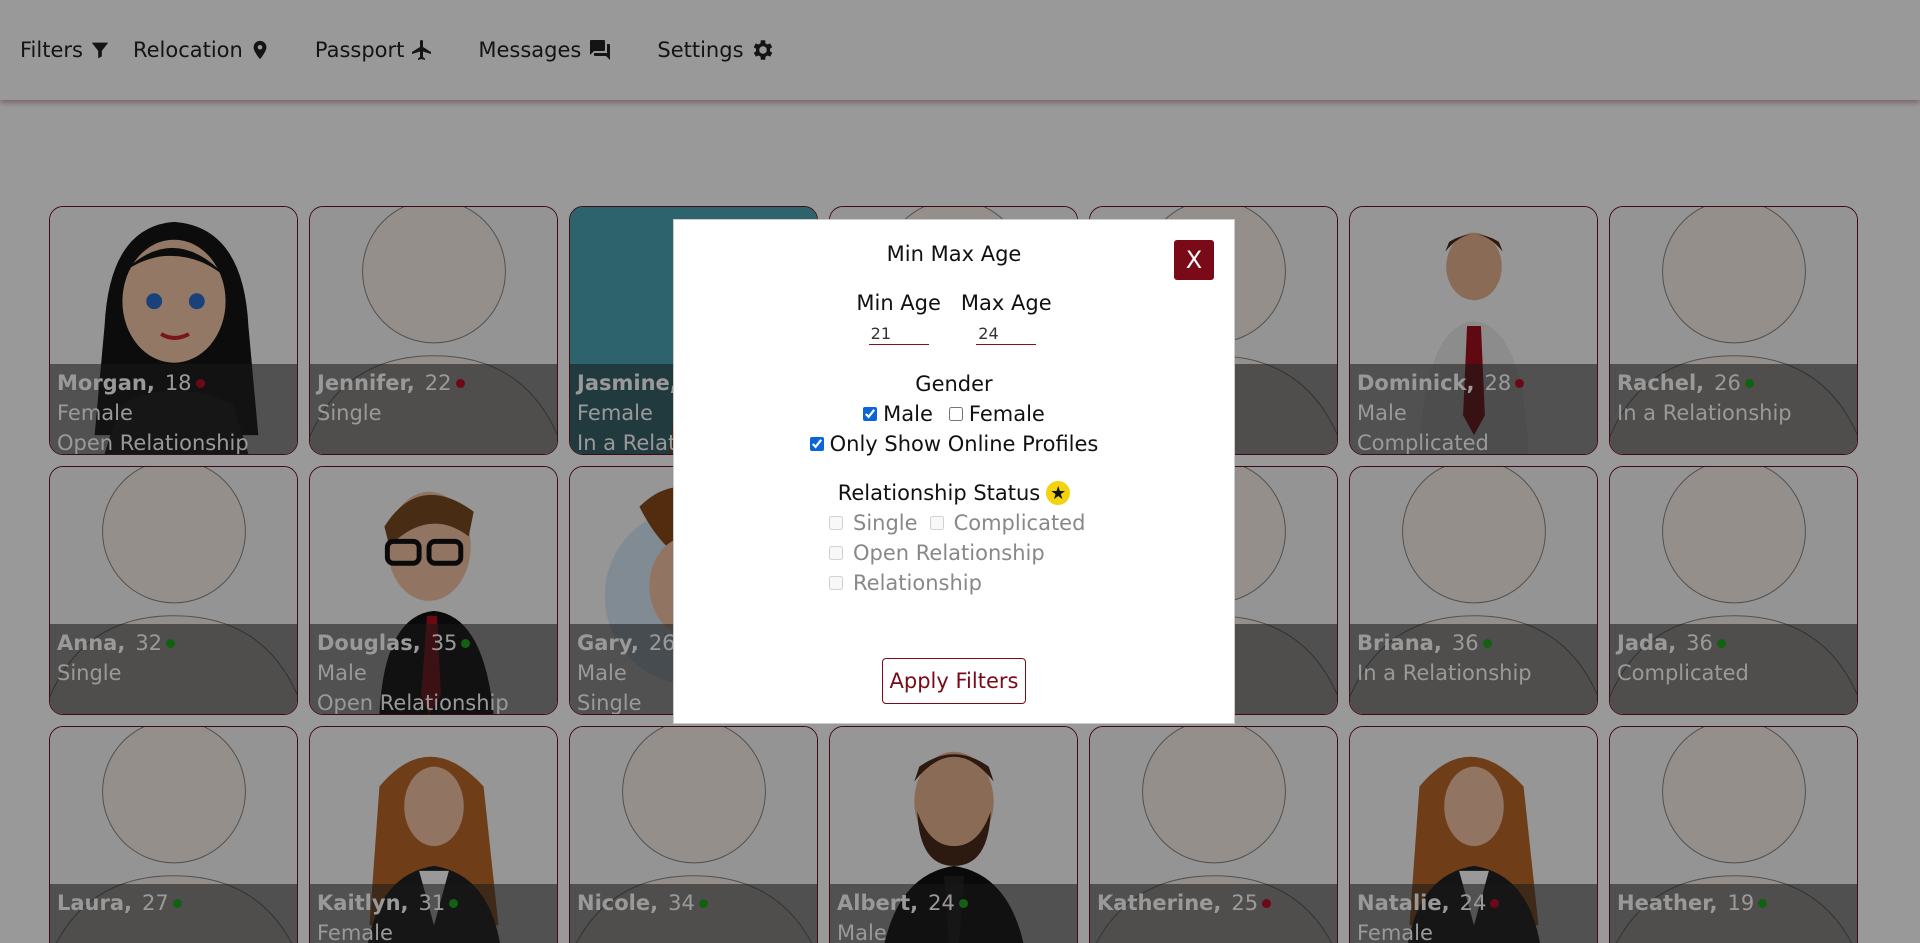 Image resolution: width=1920 pixels, height=943 pixels. Describe the element at coordinates (1006, 334) in the screenshot. I see `max-age-input` at that location.